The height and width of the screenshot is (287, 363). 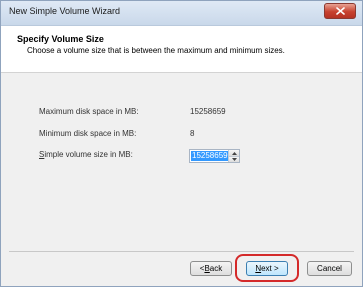 I want to click on back-button: < Back, so click(x=211, y=268).